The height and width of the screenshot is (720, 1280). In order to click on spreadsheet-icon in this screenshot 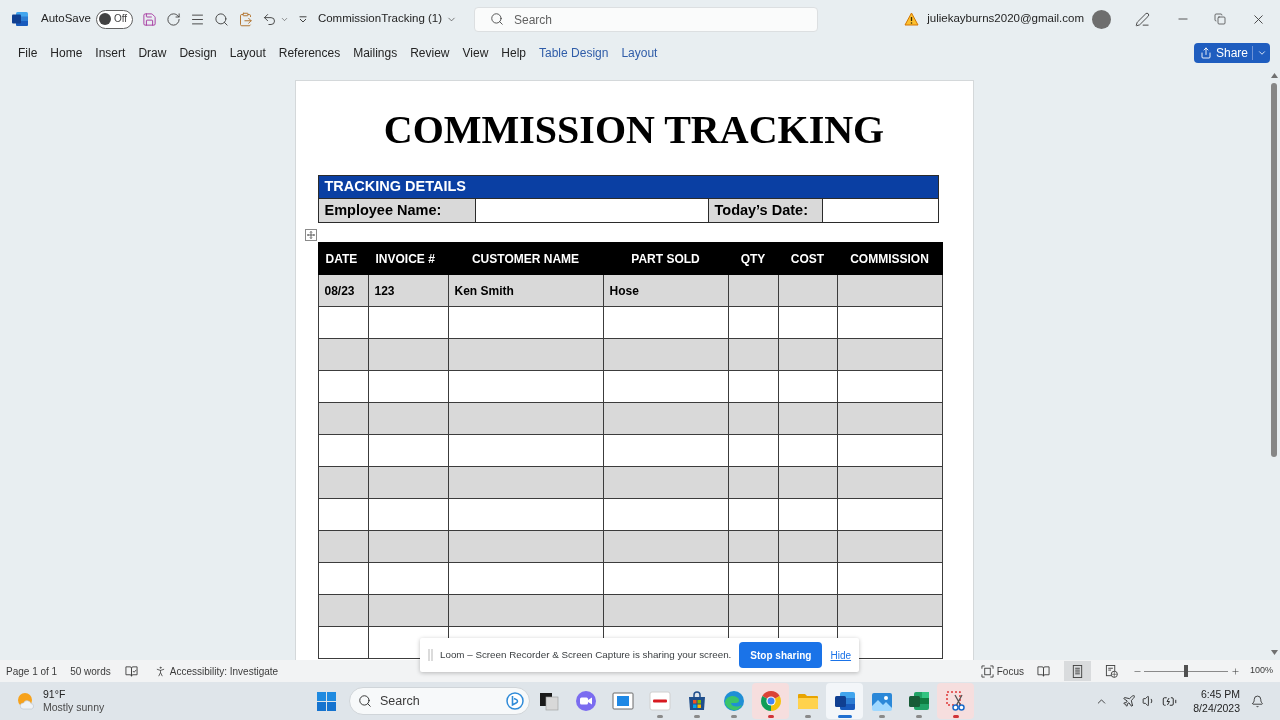, I will do `click(918, 701)`.